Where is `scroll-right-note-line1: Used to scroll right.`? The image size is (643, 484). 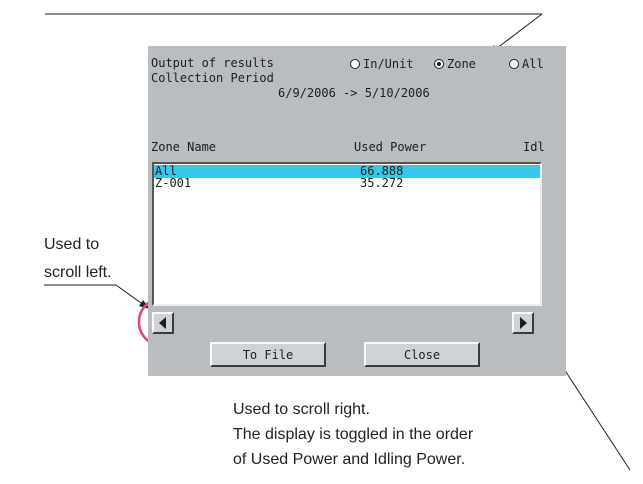 scroll-right-note-line1: Used to scroll right. is located at coordinates (301, 409).